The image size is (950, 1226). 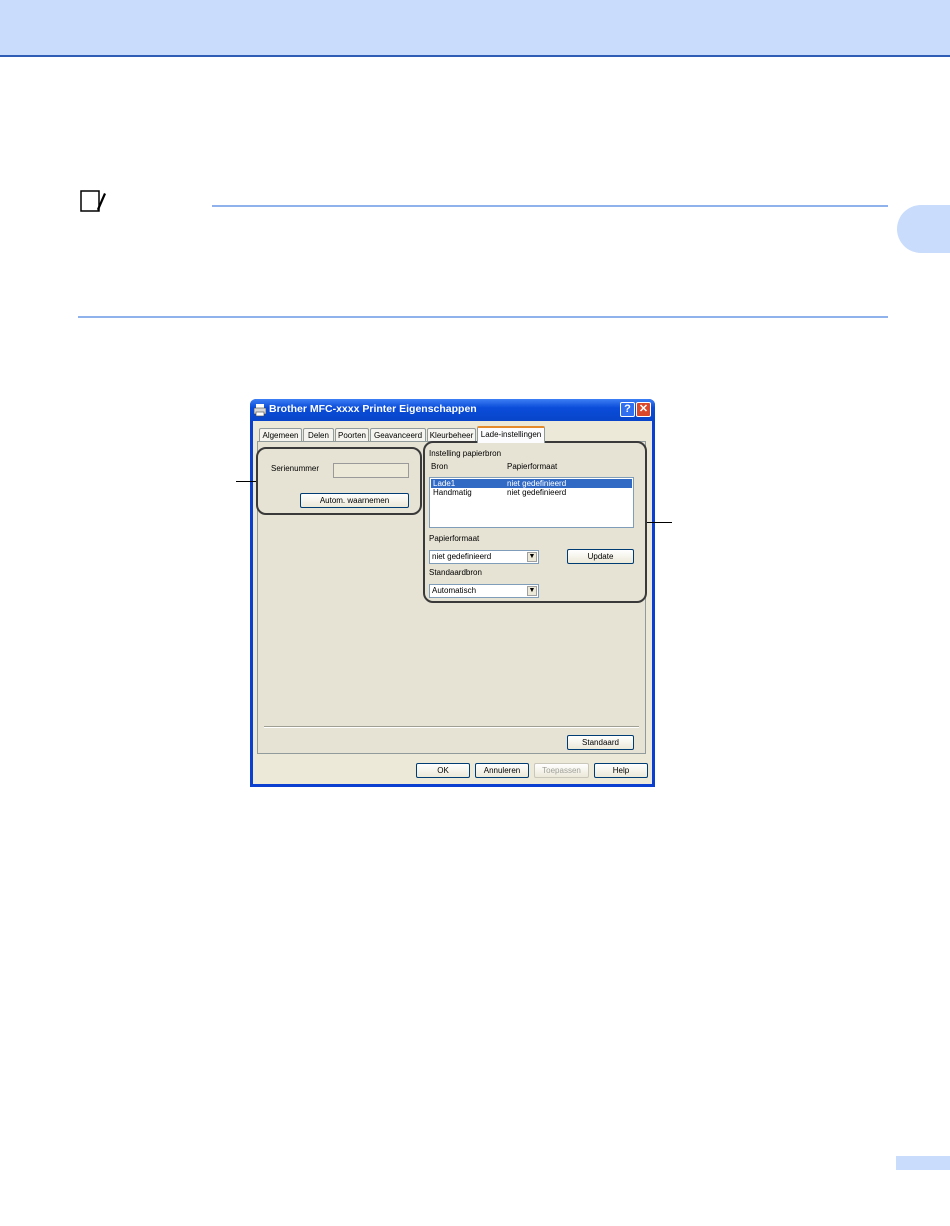 I want to click on note-rule-top, so click(x=550, y=206).